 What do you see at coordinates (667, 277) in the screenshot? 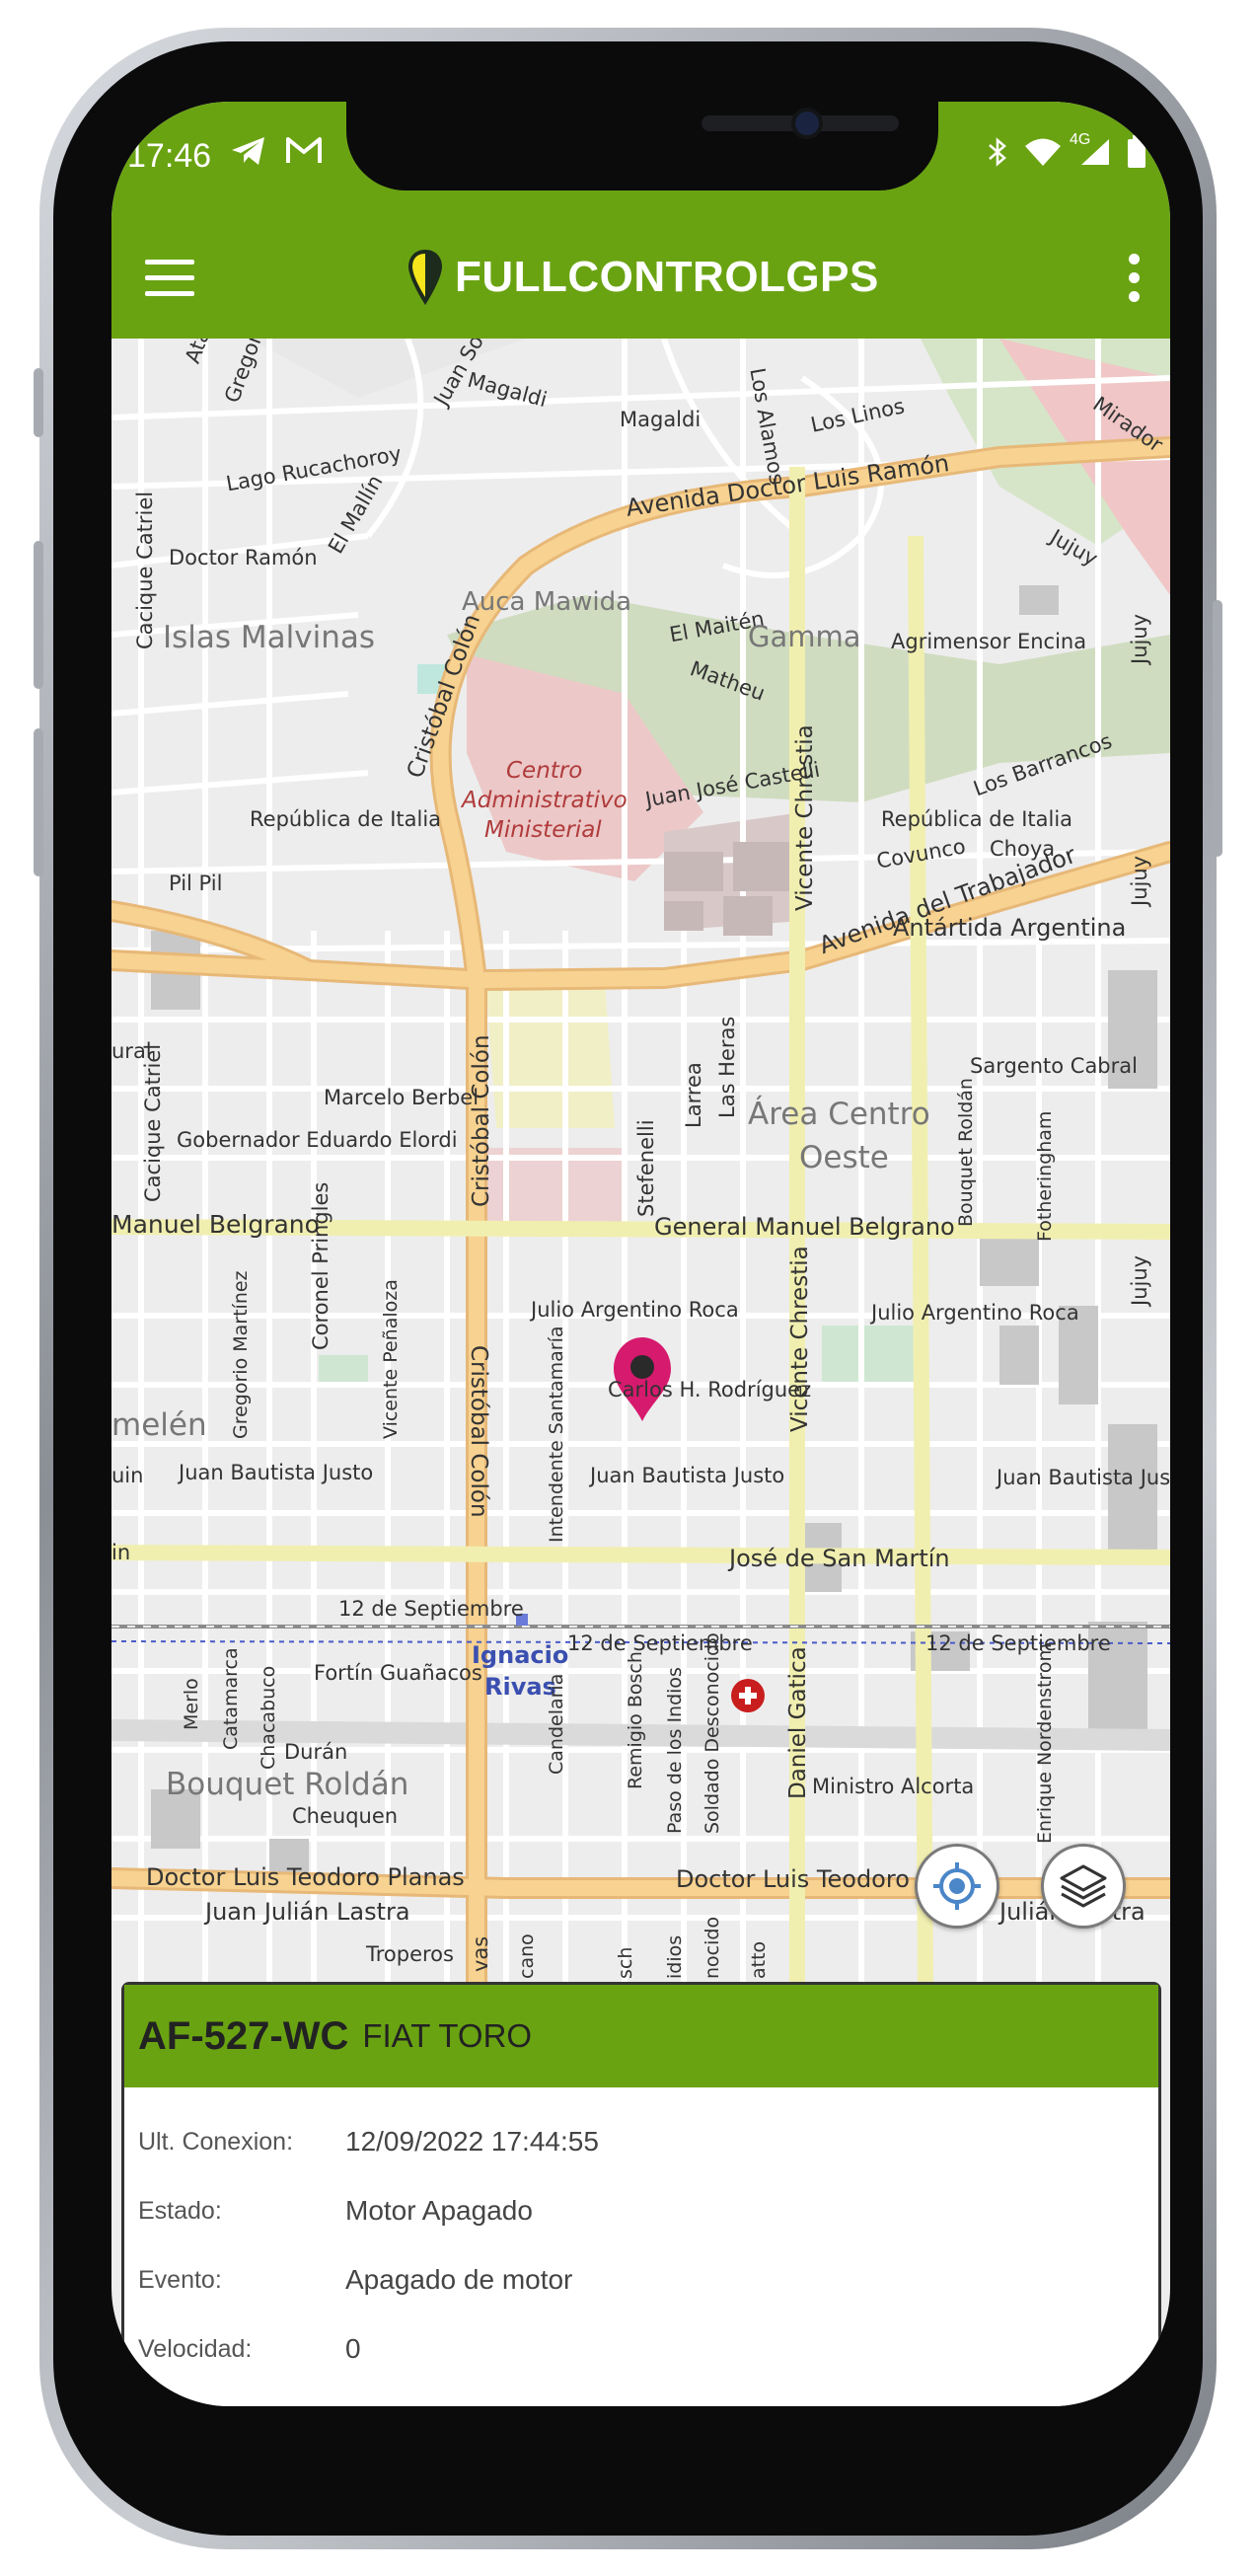
I see `app-title: FULLCONTROLGPS` at bounding box center [667, 277].